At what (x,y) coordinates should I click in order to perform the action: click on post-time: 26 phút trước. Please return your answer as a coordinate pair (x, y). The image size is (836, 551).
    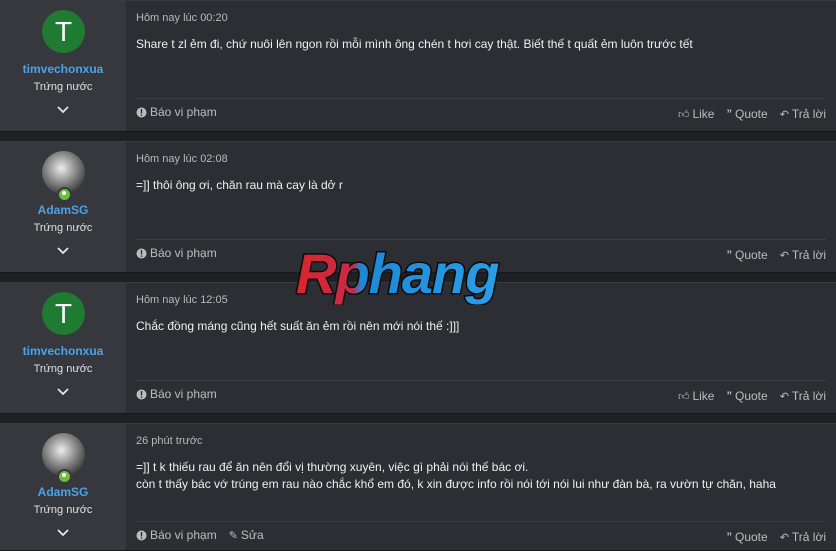
    Looking at the image, I should click on (169, 441).